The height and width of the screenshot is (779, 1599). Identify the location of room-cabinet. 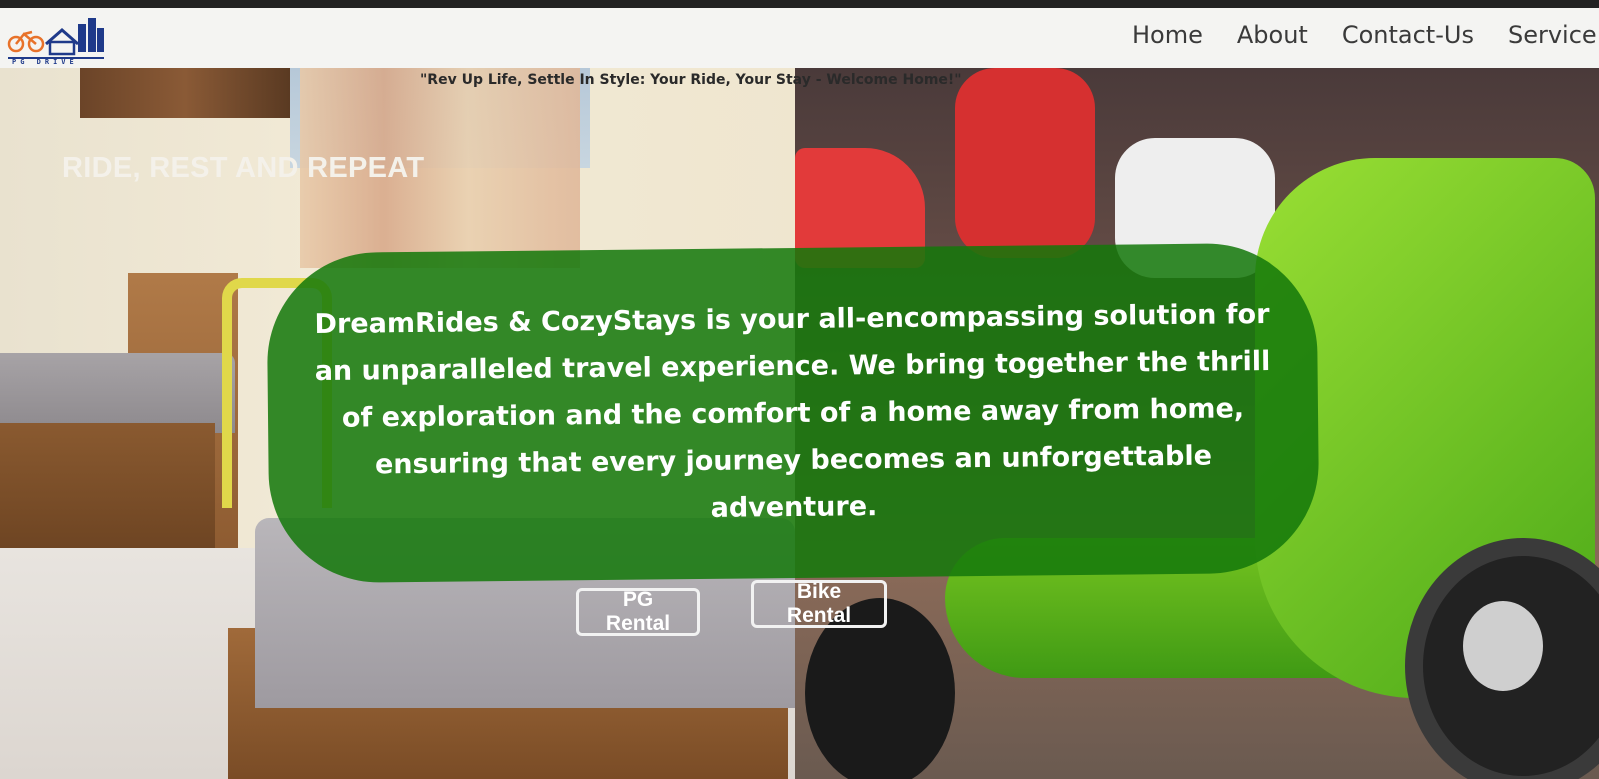
(185, 93).